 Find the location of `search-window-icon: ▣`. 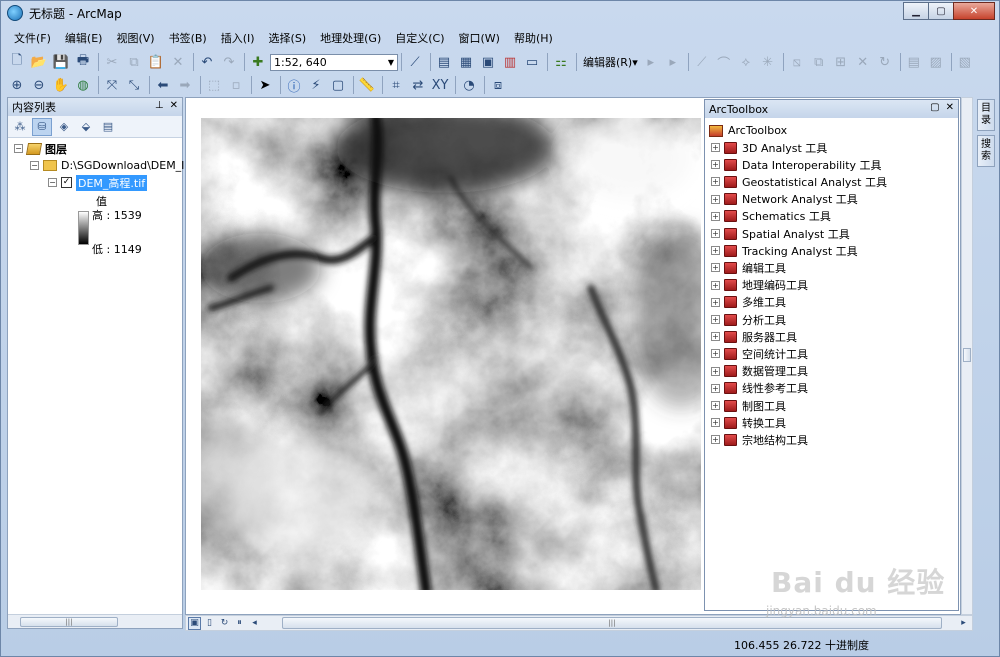

search-window-icon: ▣ is located at coordinates (488, 62).